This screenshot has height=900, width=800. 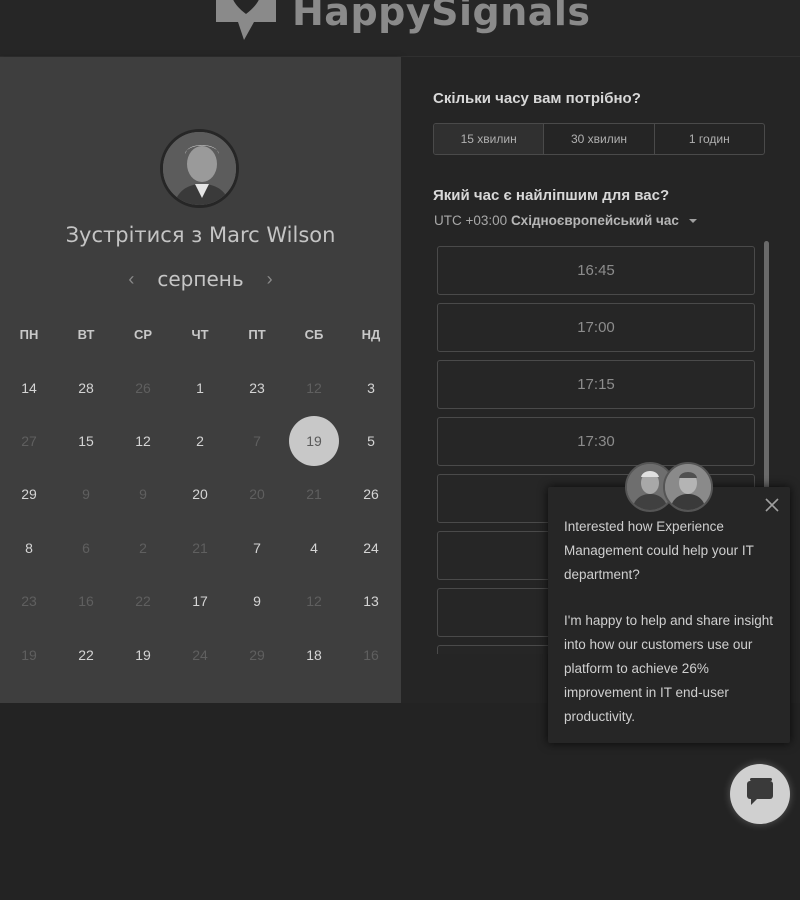 What do you see at coordinates (86, 548) in the screenshot?
I see `calendar-day-cell: 6` at bounding box center [86, 548].